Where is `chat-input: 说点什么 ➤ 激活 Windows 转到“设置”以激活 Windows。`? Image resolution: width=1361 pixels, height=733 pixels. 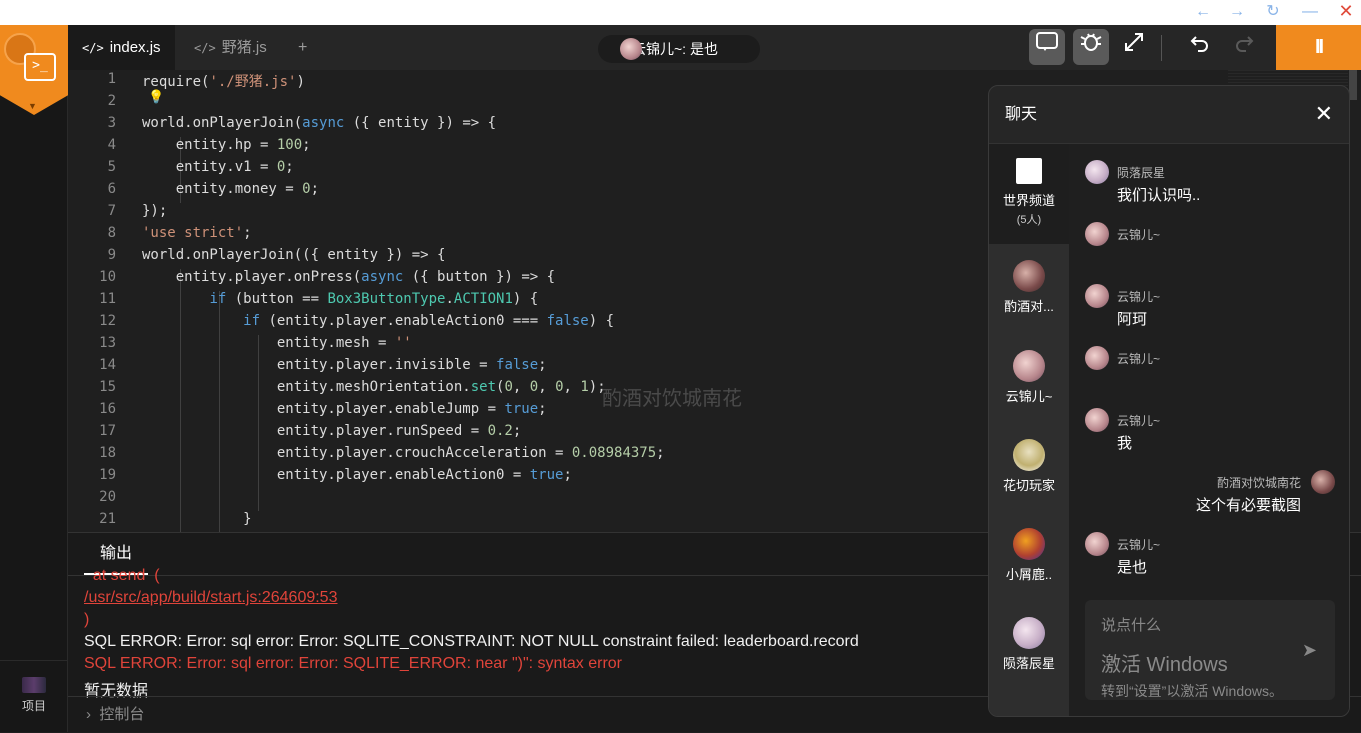 chat-input: 说点什么 ➤ 激活 Windows 转到“设置”以激活 Windows。 is located at coordinates (1210, 650).